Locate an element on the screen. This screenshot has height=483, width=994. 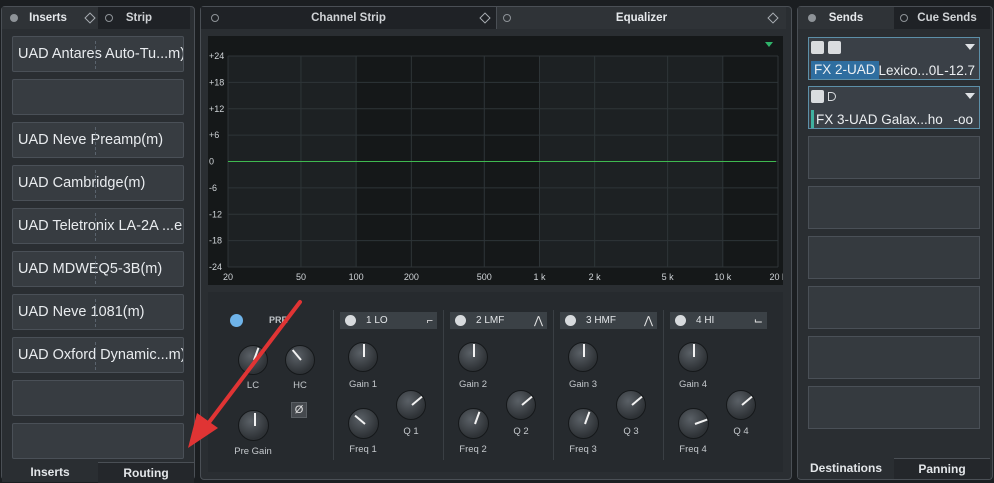
tab-inserts-bottom: Inserts is located at coordinates (50, 472).